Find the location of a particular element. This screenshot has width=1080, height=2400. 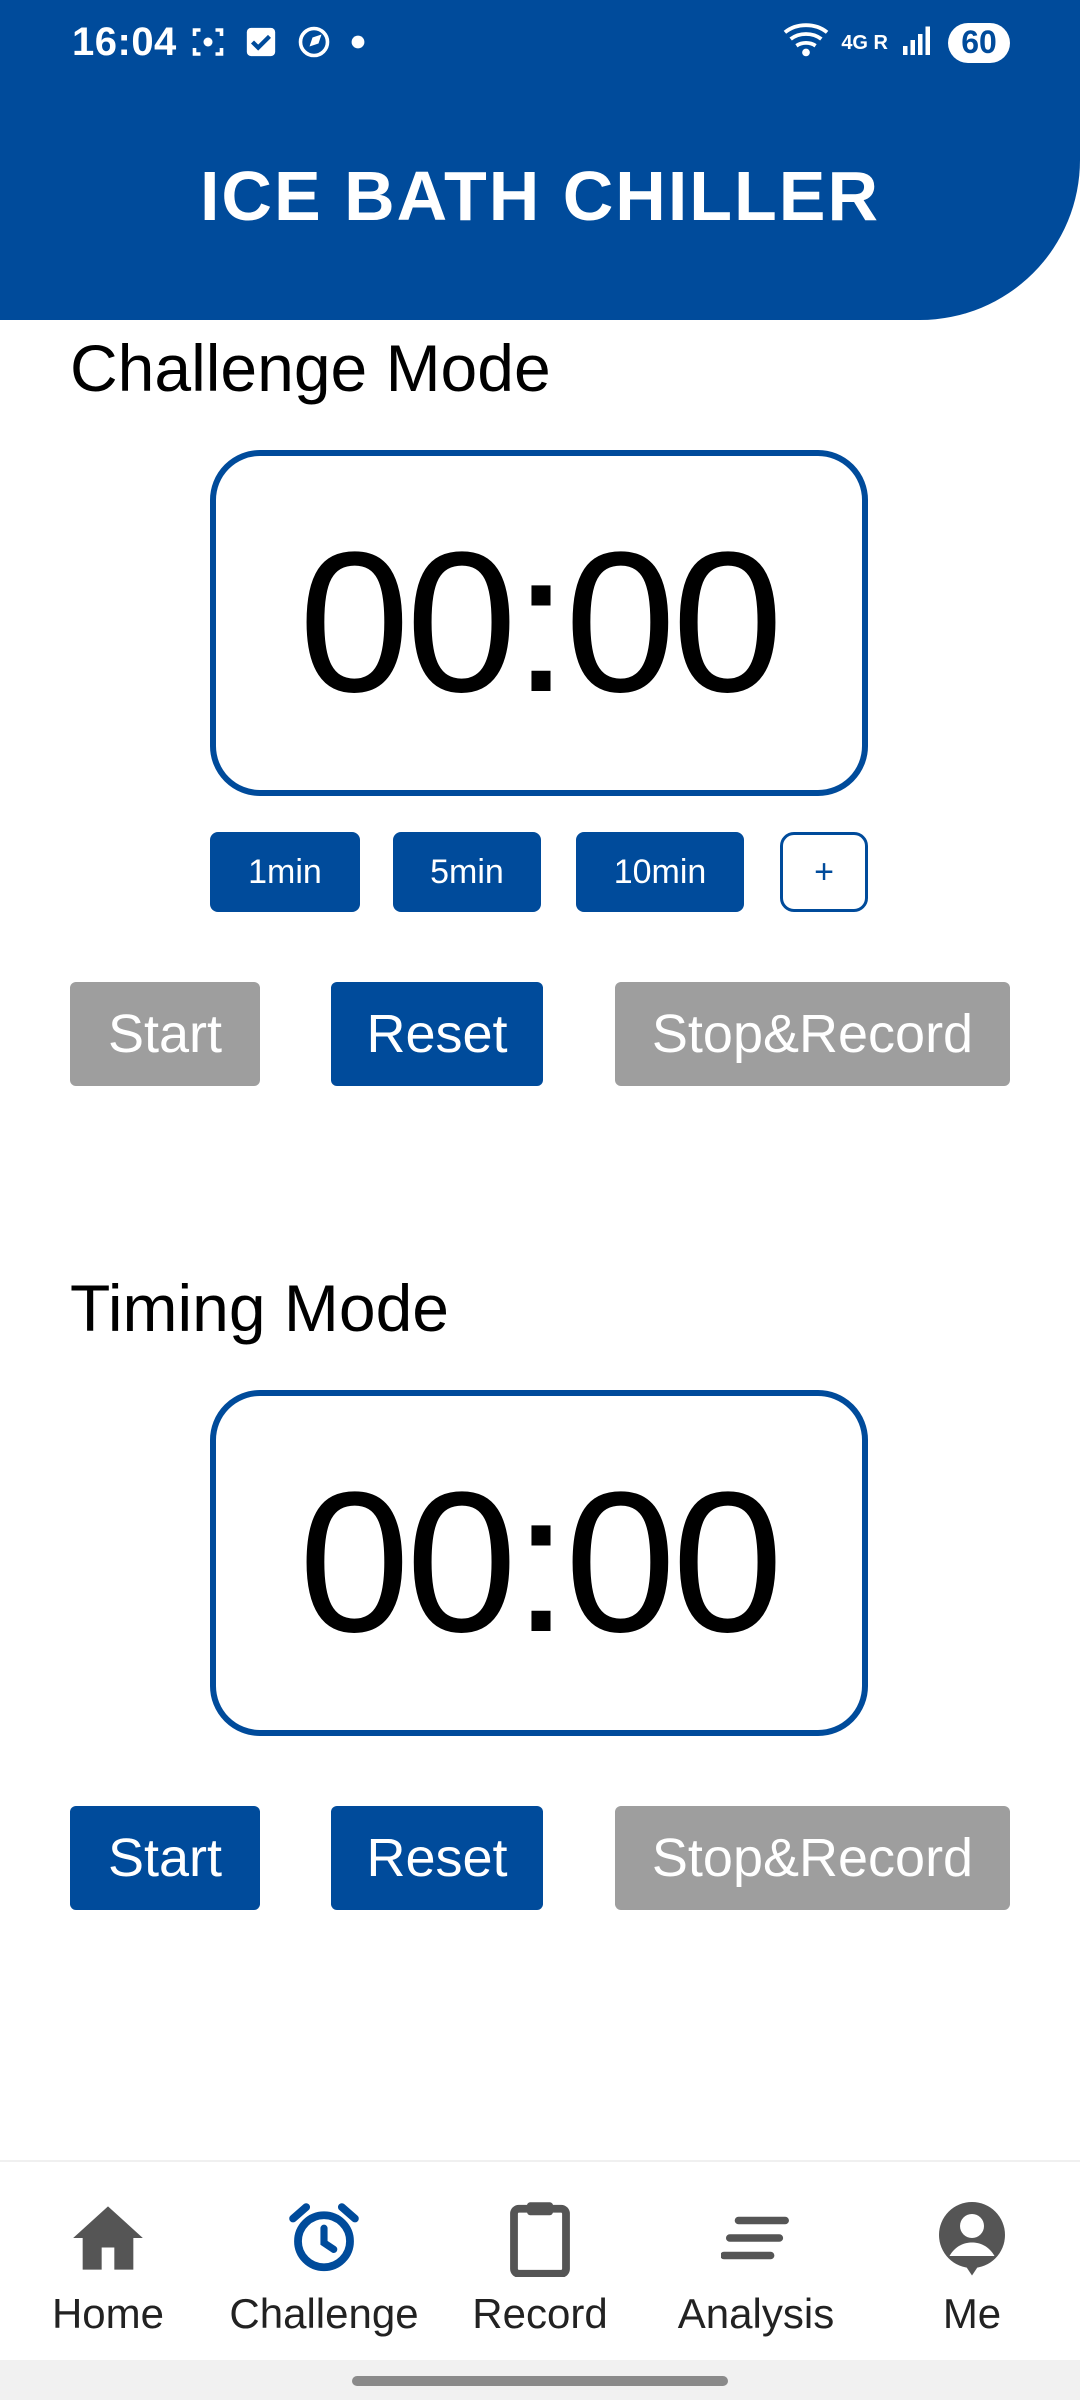

nav-label-analysis: Analysis is located at coordinates (756, 2313).